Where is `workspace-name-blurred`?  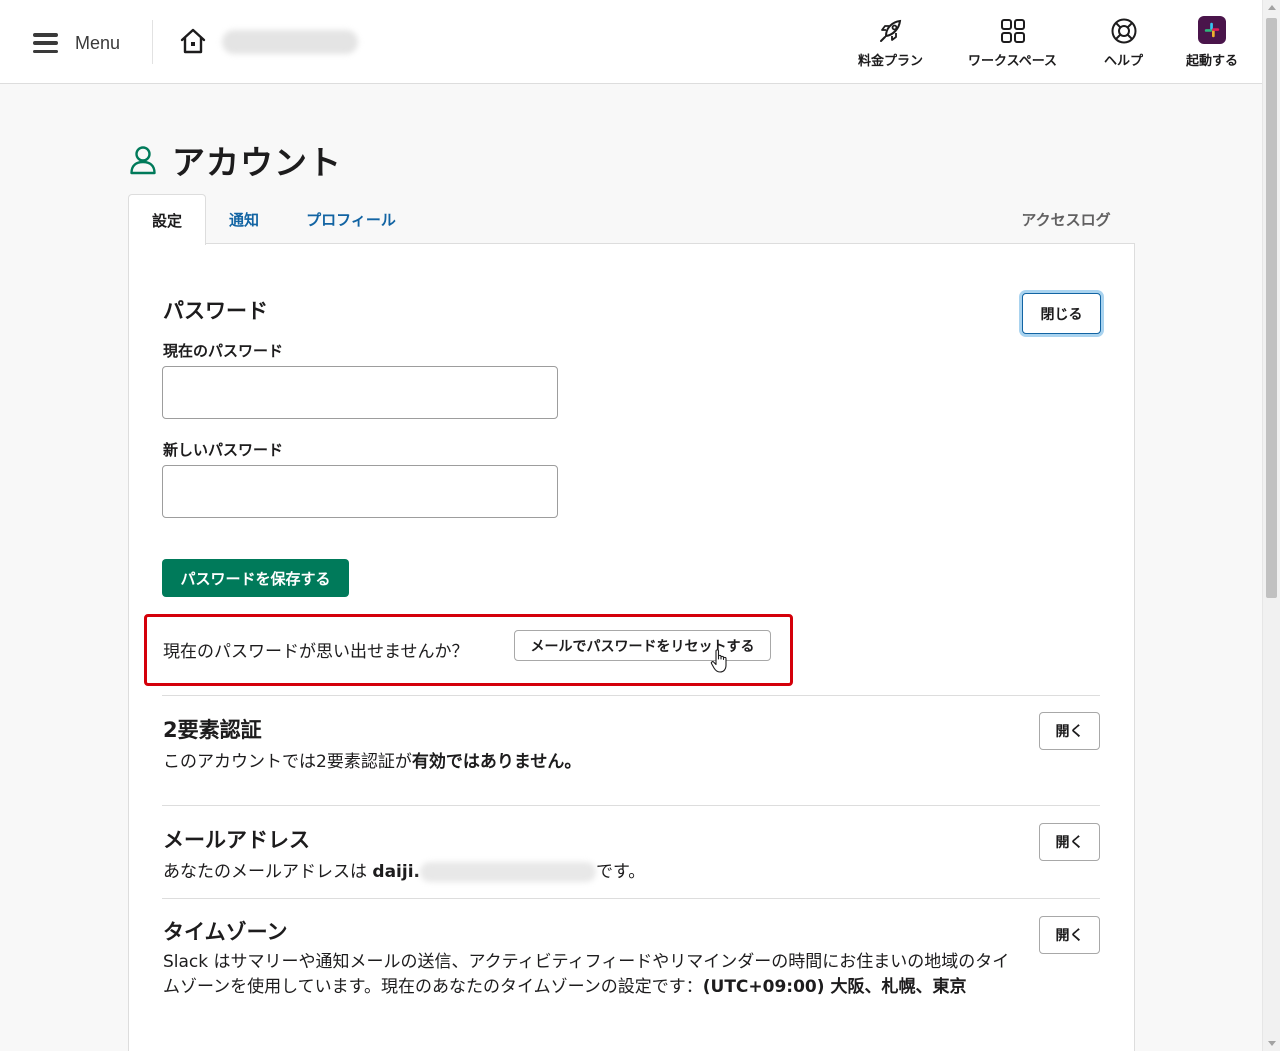 workspace-name-blurred is located at coordinates (290, 42).